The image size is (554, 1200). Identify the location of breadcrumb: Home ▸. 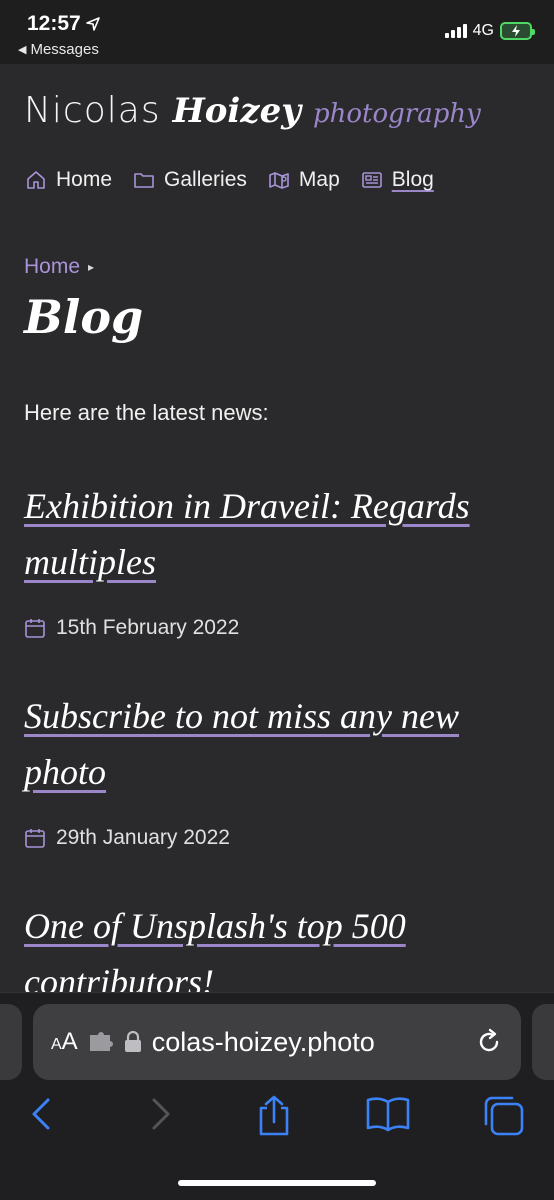
(59, 267).